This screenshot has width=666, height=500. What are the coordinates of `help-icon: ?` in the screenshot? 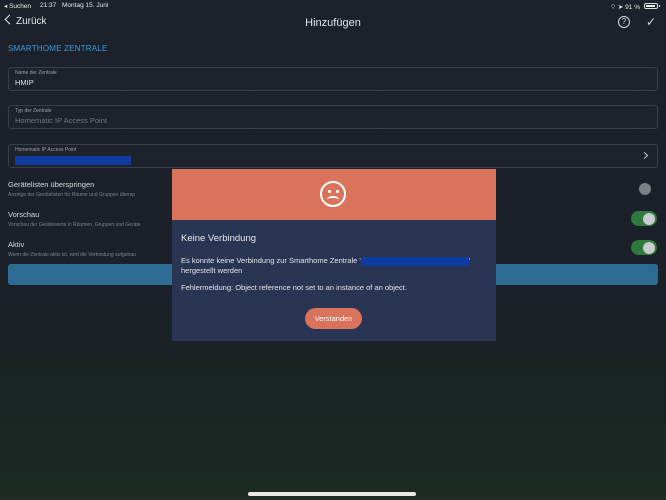 It's located at (624, 22).